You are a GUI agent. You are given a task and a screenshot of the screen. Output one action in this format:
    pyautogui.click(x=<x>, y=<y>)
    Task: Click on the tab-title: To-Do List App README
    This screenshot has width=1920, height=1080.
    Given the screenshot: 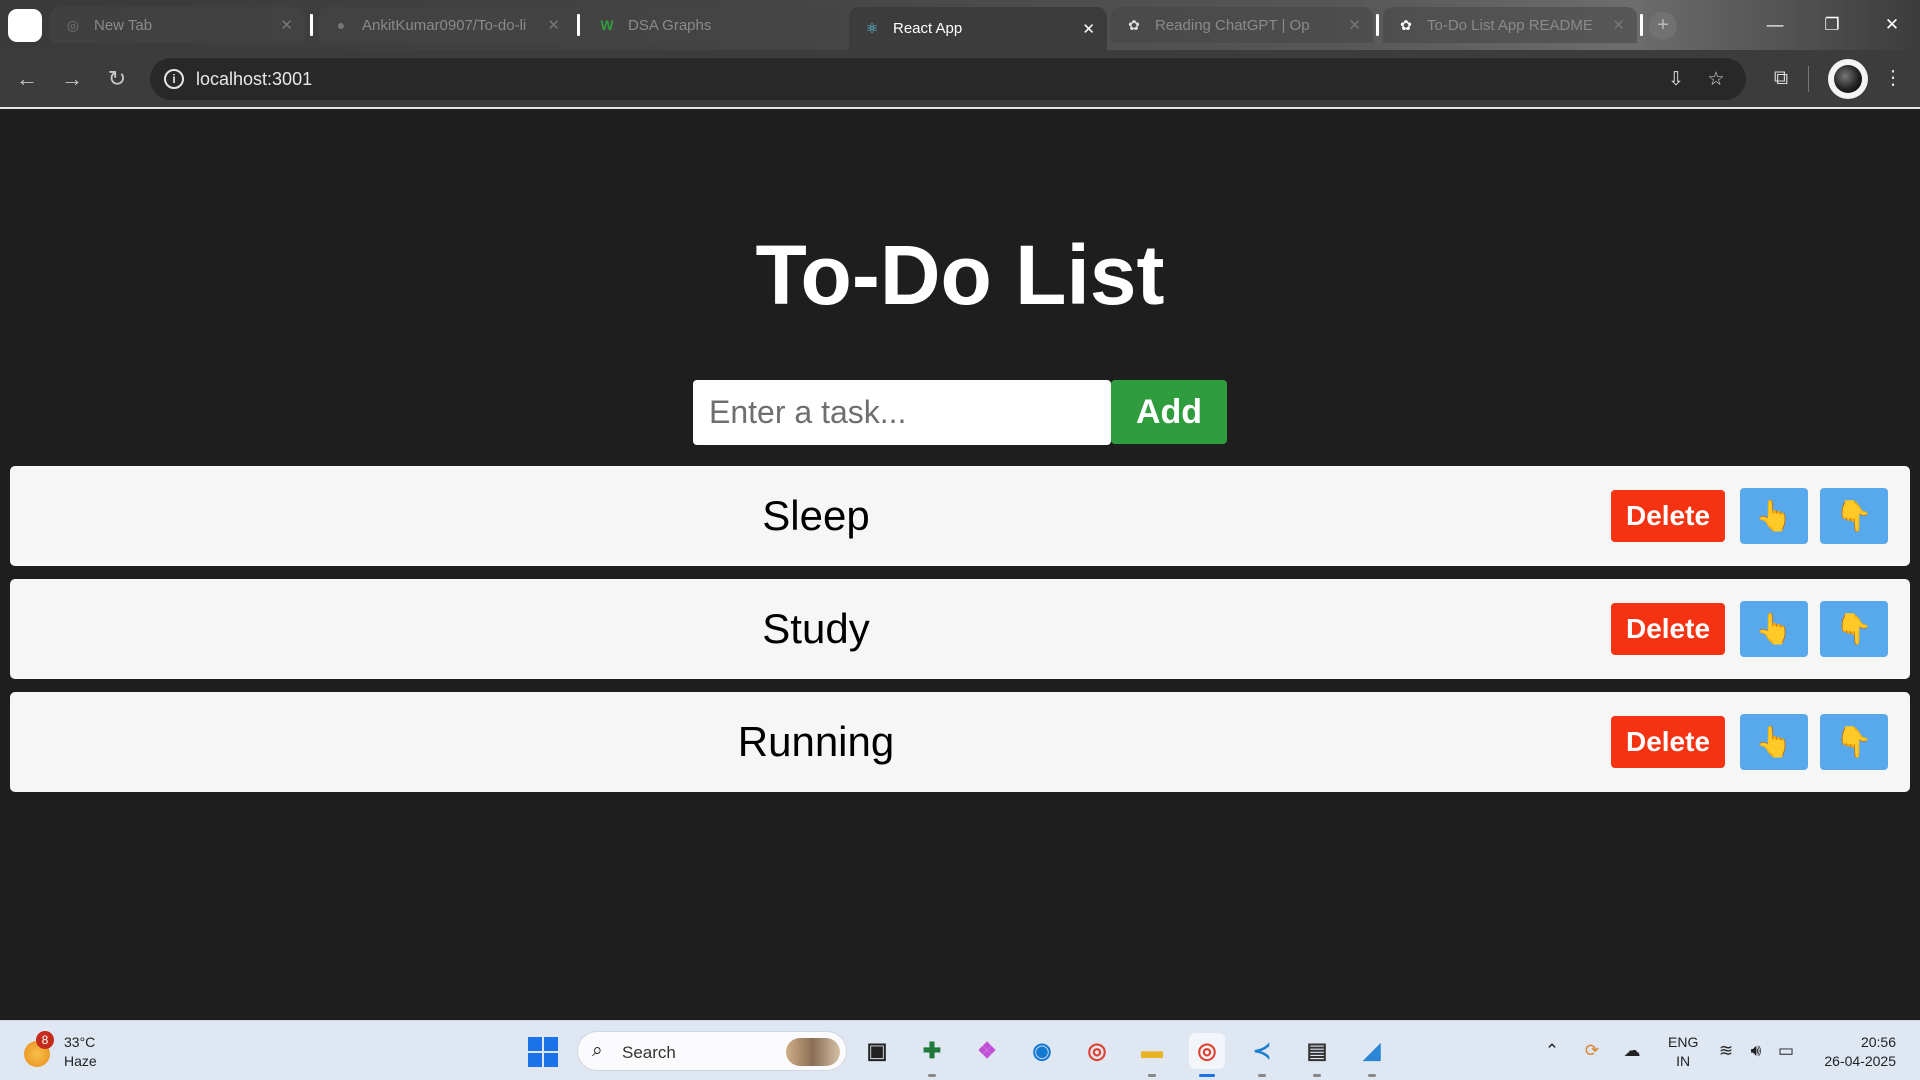 What is the action you would take?
    pyautogui.click(x=1510, y=25)
    